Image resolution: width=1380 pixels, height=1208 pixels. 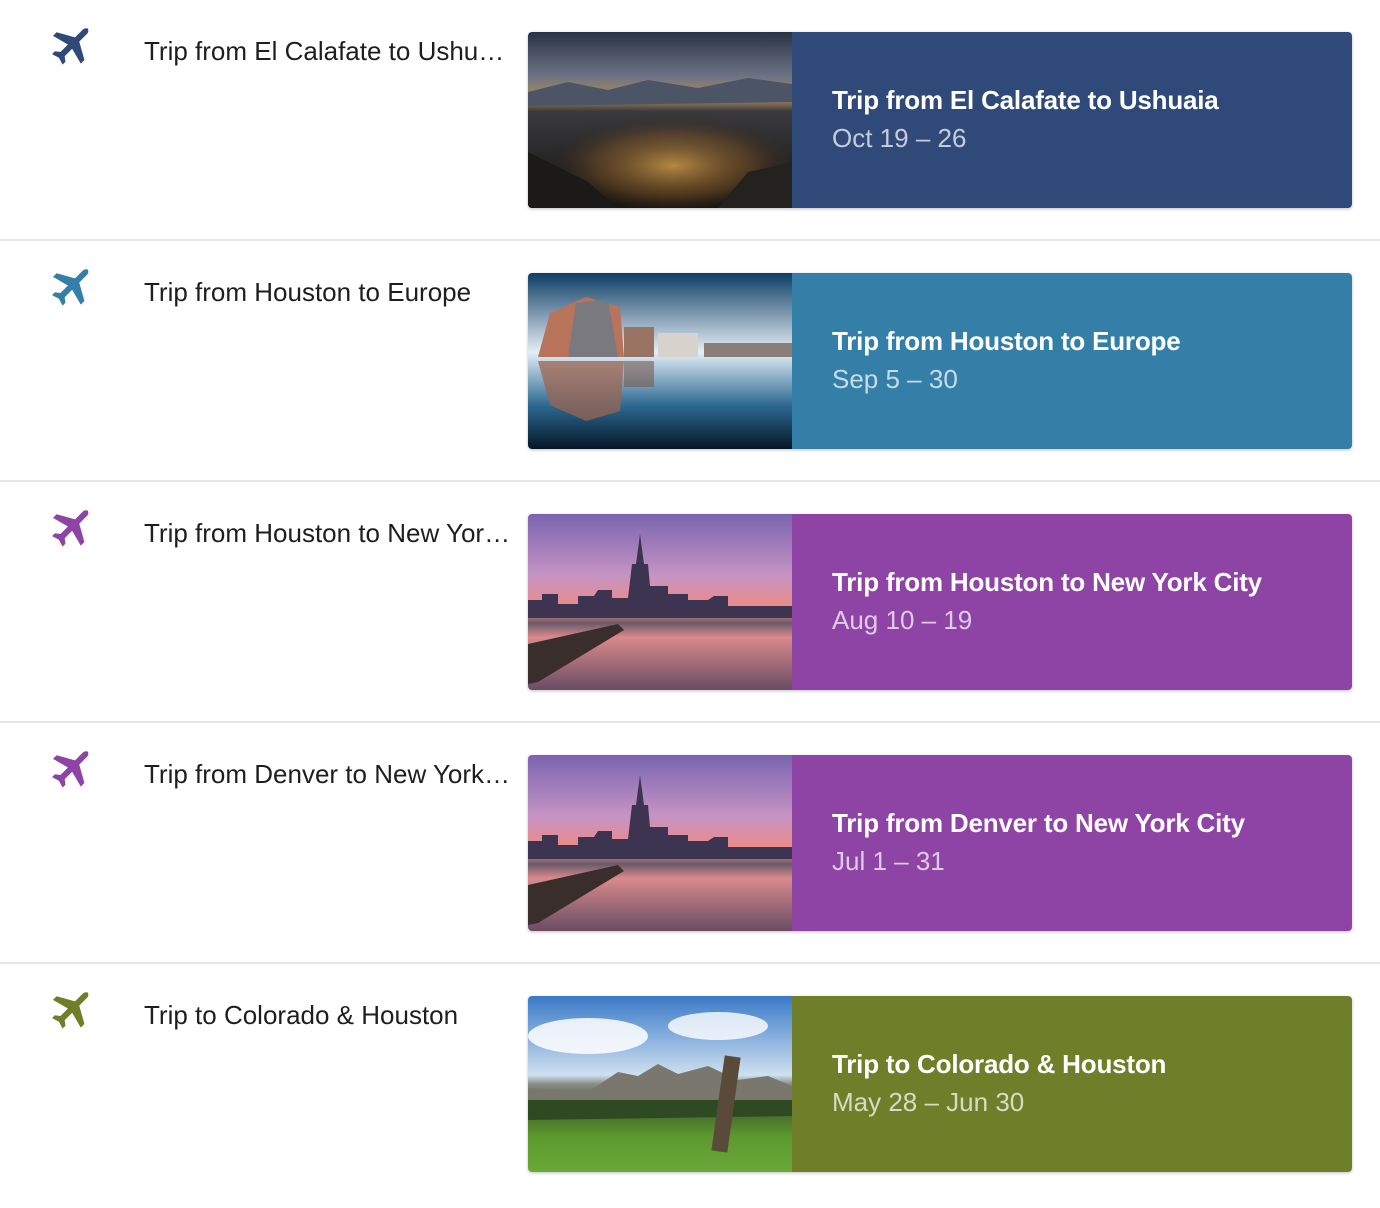 I want to click on trip-card-title: Trip from Houston to New York City, so click(x=1047, y=582).